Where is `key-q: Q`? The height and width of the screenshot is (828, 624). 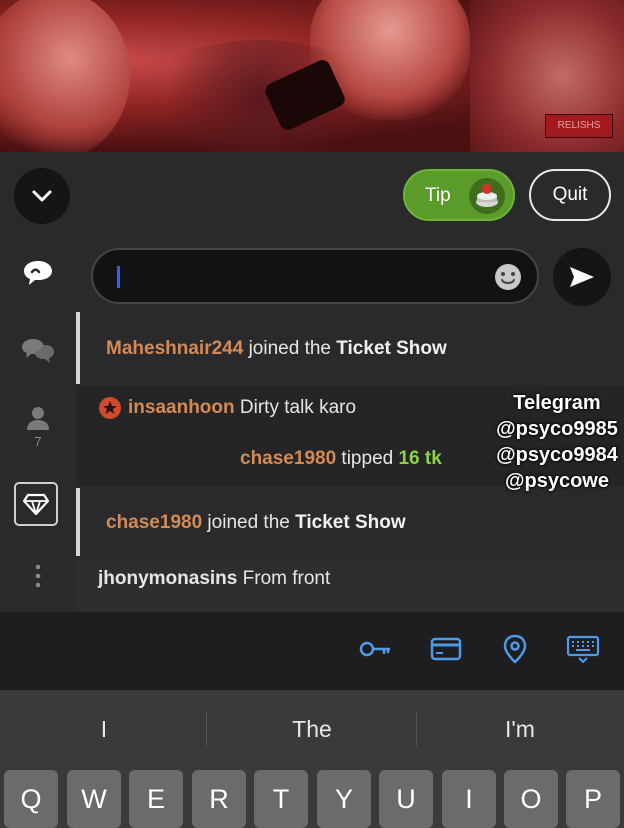
key-q: Q is located at coordinates (31, 799).